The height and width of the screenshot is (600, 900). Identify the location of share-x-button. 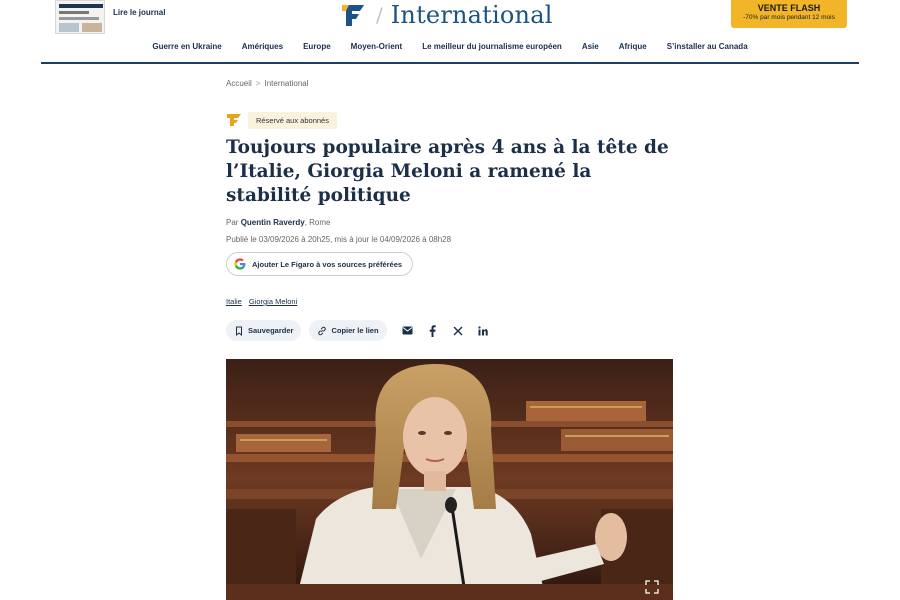
(458, 331).